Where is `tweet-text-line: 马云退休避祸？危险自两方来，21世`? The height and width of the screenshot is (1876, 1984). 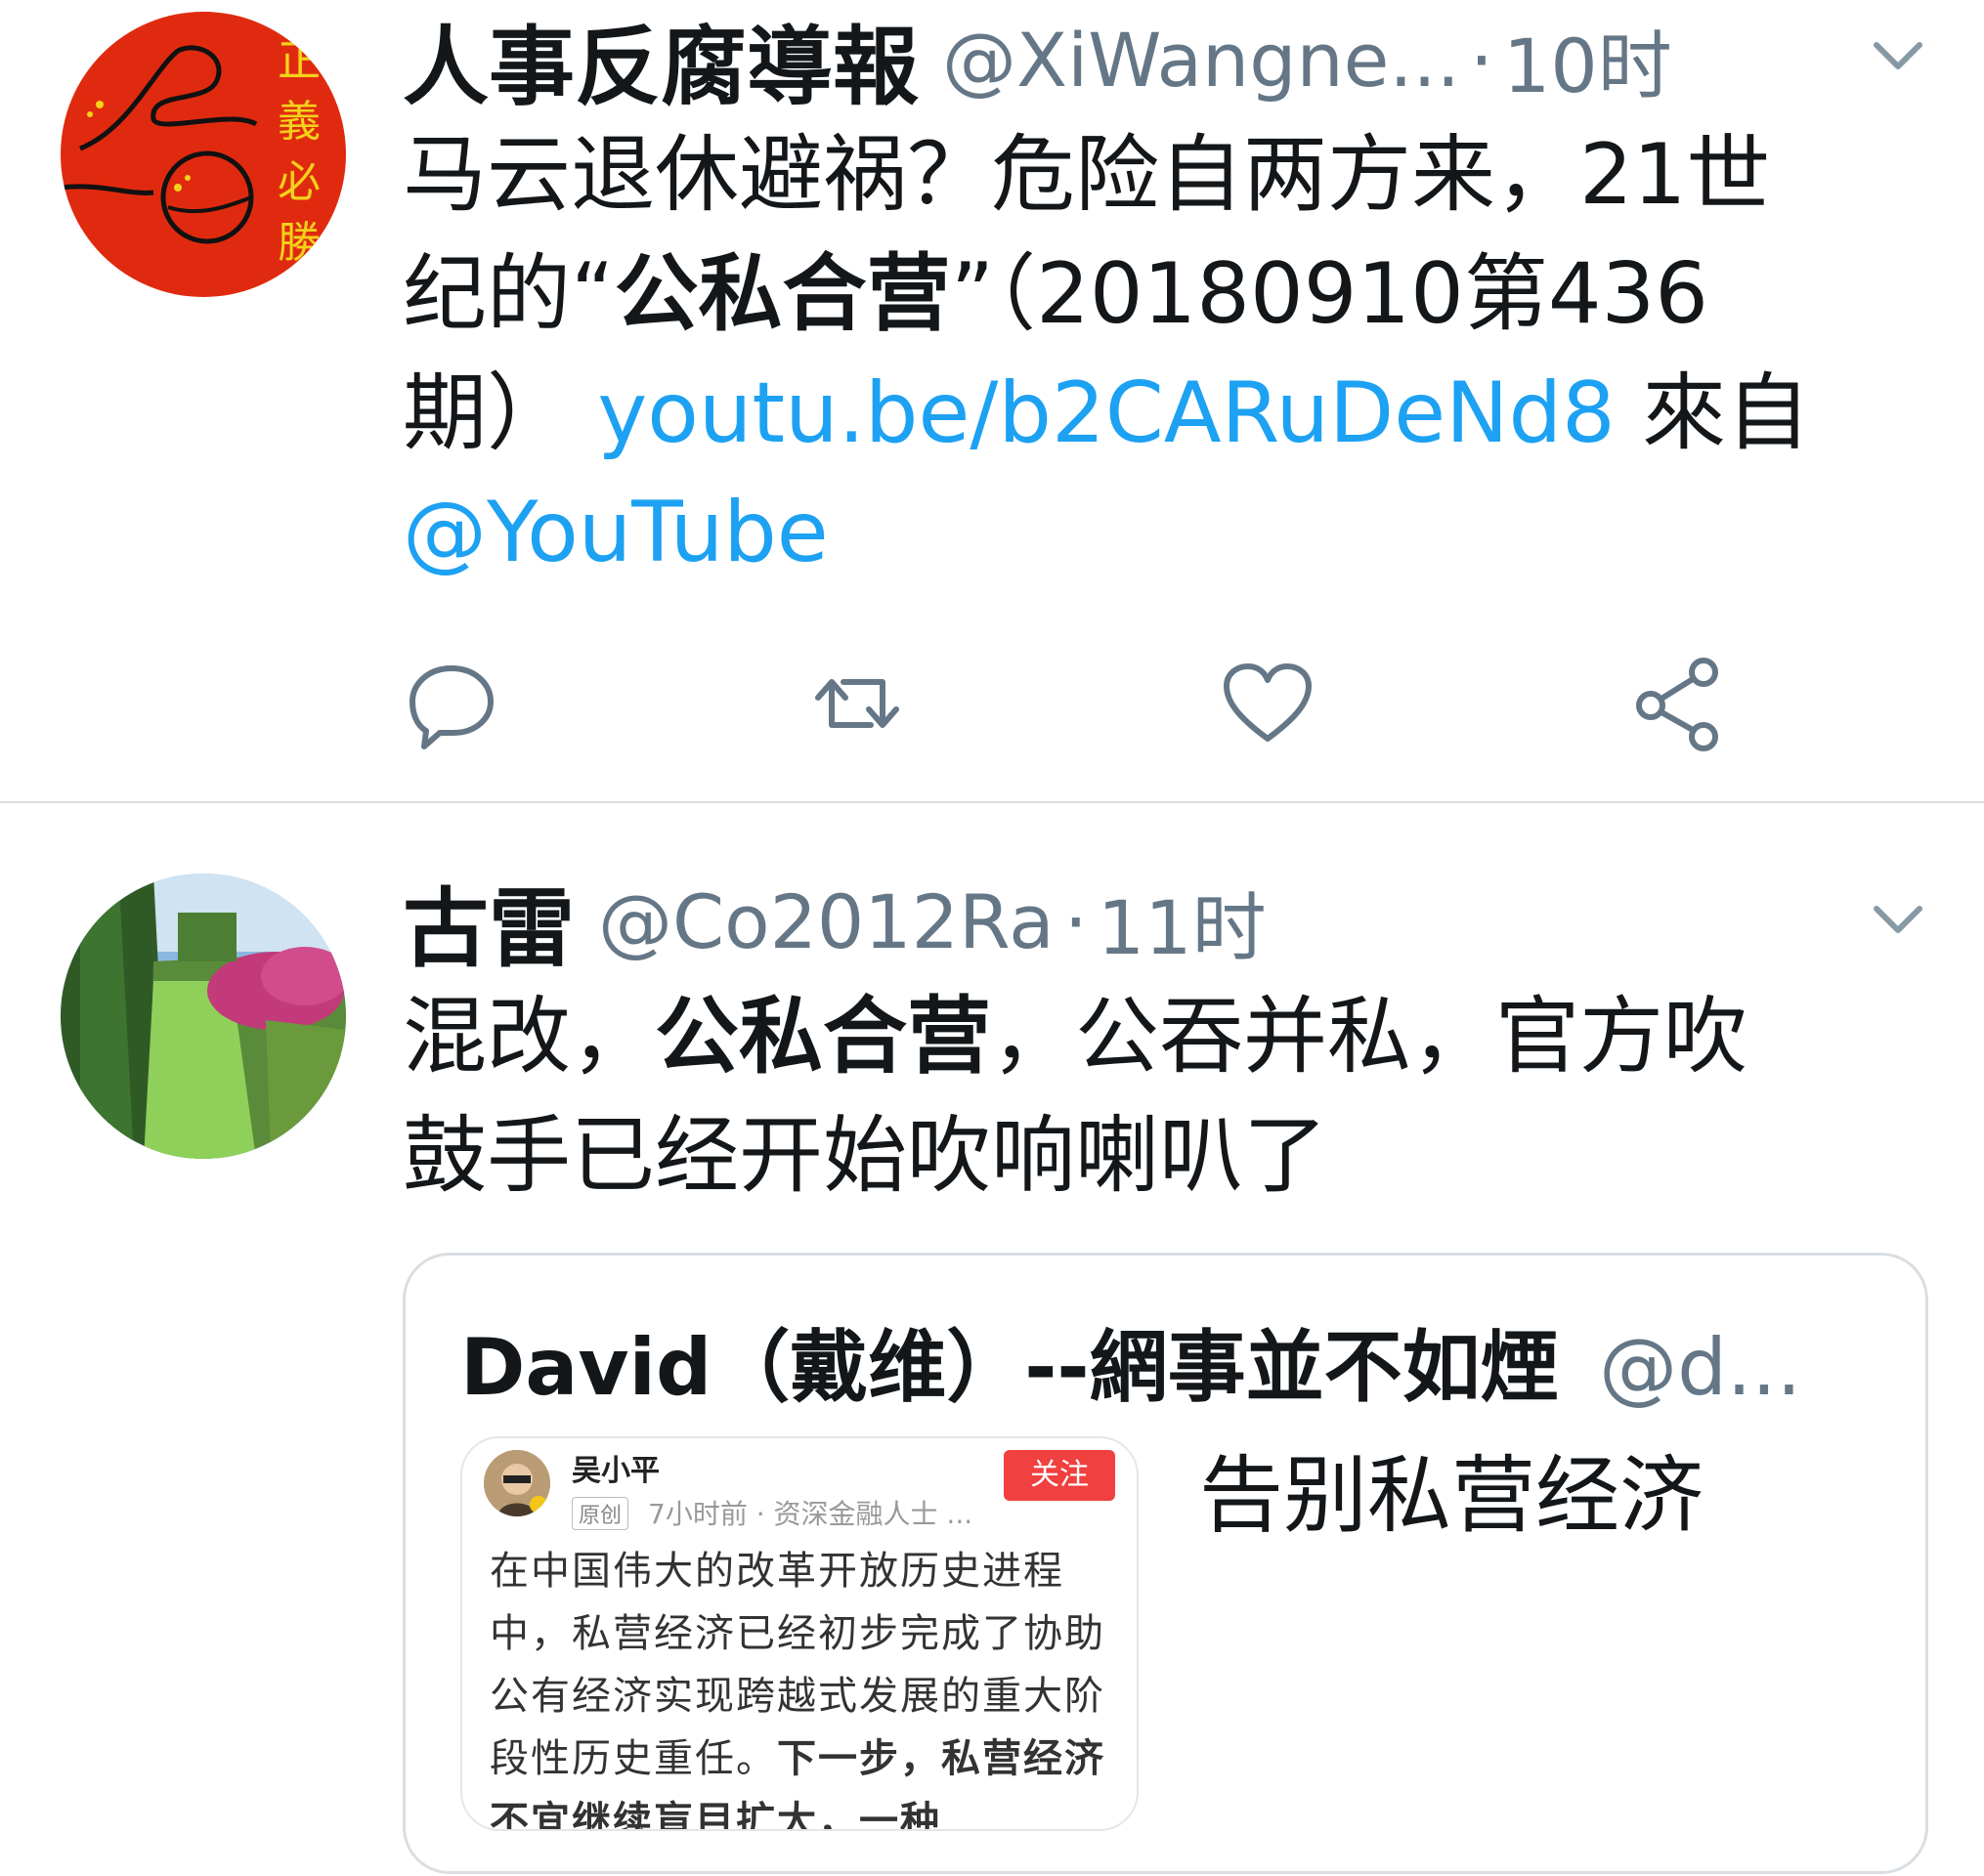
tweet-text-line: 马云退休避祸？危险自两方来，21世 is located at coordinates (1087, 175).